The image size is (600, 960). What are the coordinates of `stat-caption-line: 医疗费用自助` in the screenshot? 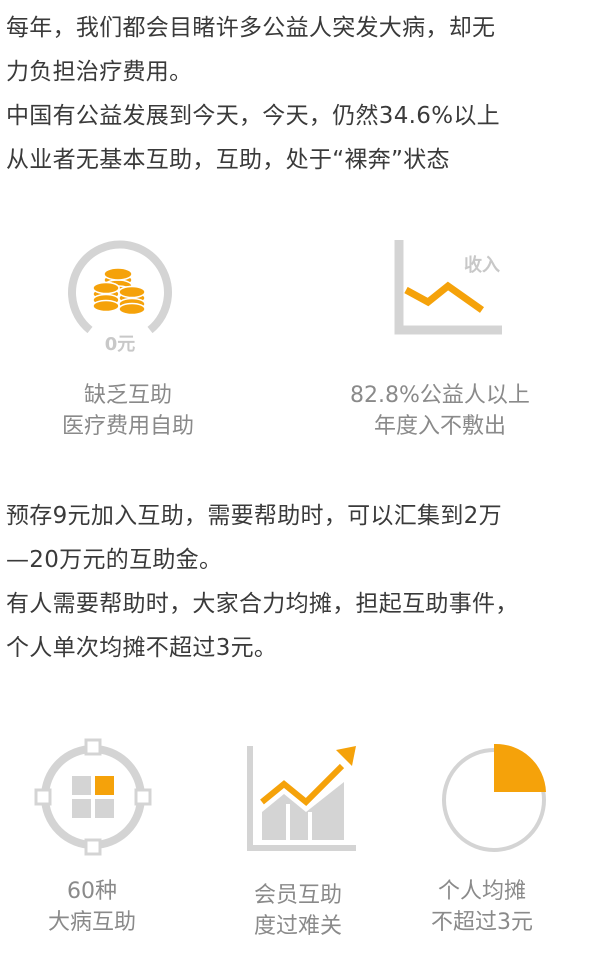 It's located at (127, 426).